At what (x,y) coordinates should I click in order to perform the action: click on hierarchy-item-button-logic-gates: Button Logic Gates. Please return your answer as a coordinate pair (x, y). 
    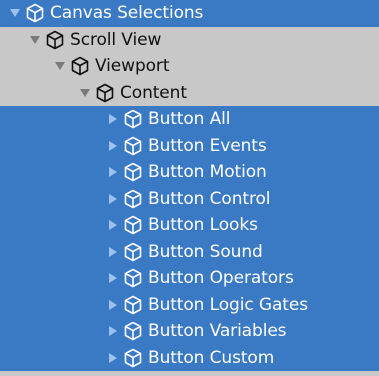
    Looking at the image, I should click on (189, 304).